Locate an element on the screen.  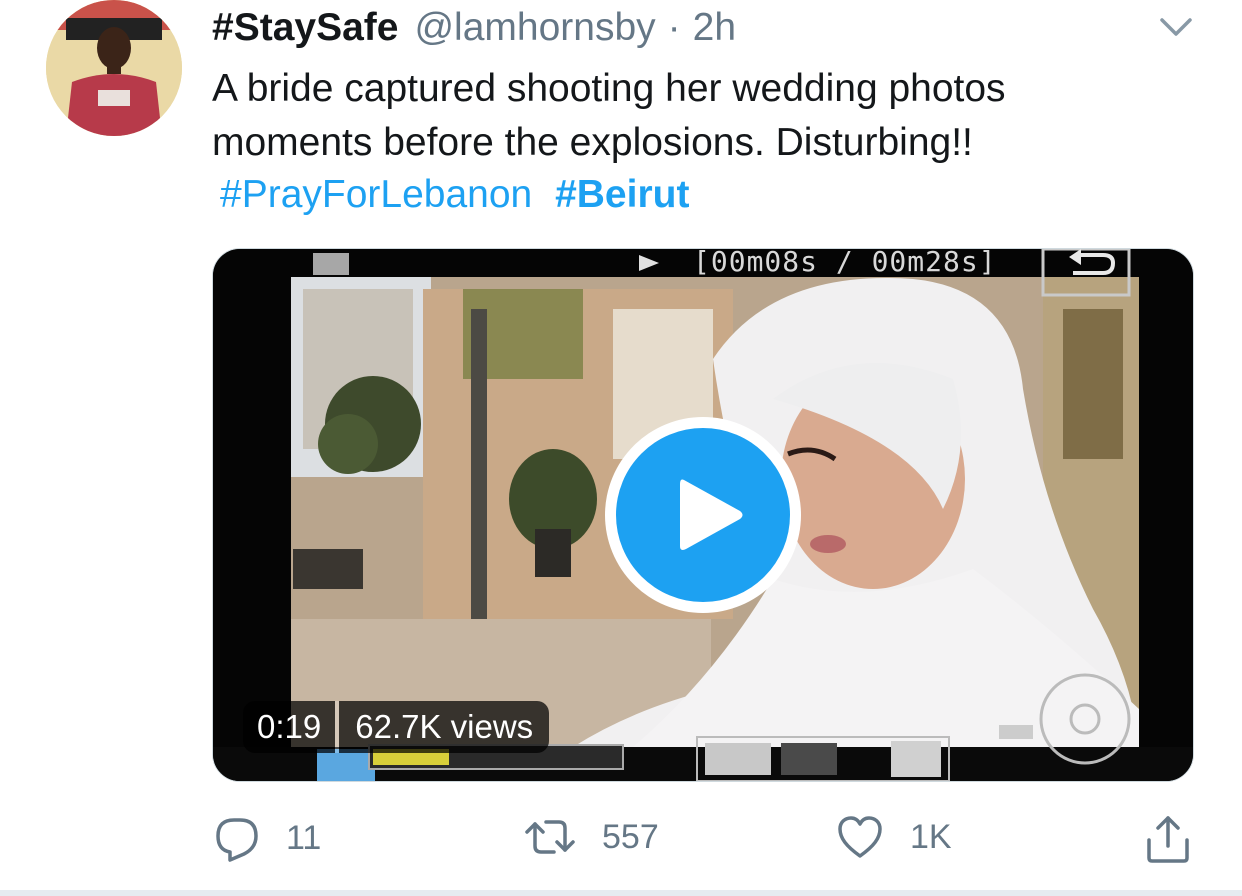
reply-count: 11 is located at coordinates (304, 837).